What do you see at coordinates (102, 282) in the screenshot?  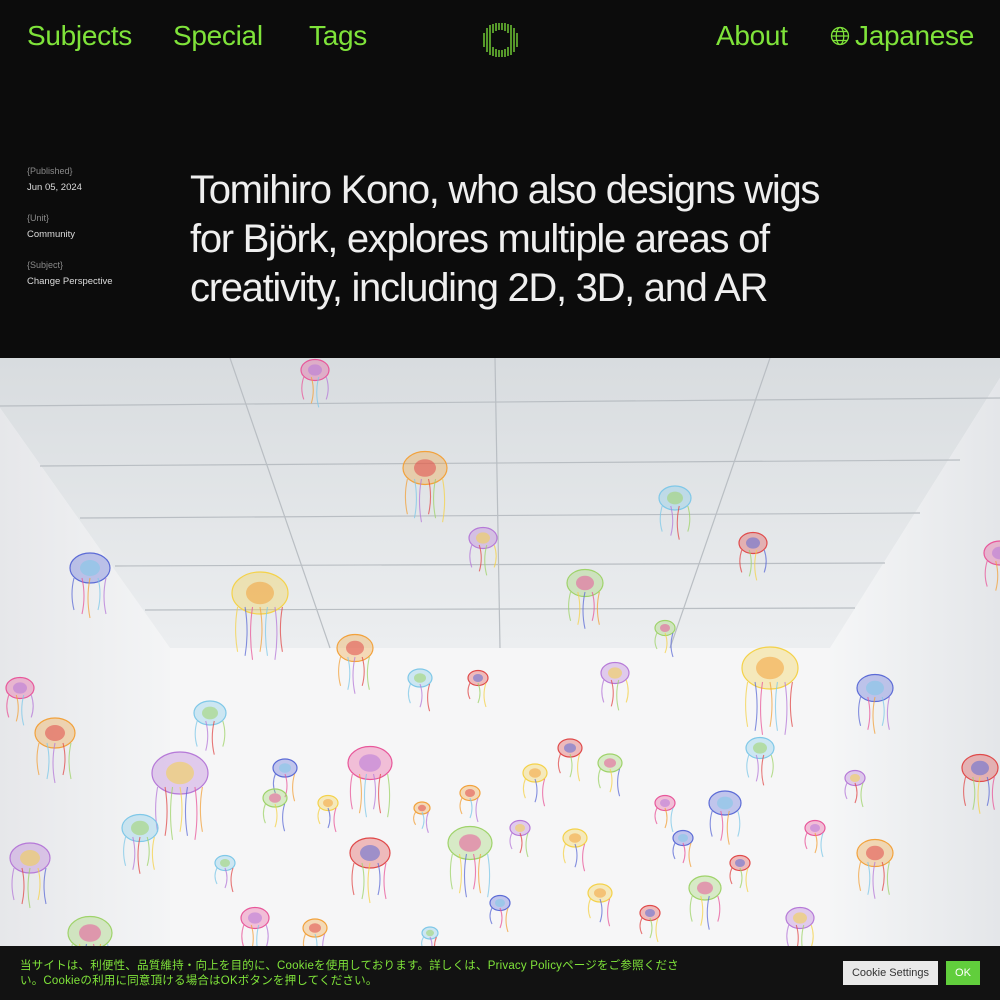 I see `subject-value: Change Perspective` at bounding box center [102, 282].